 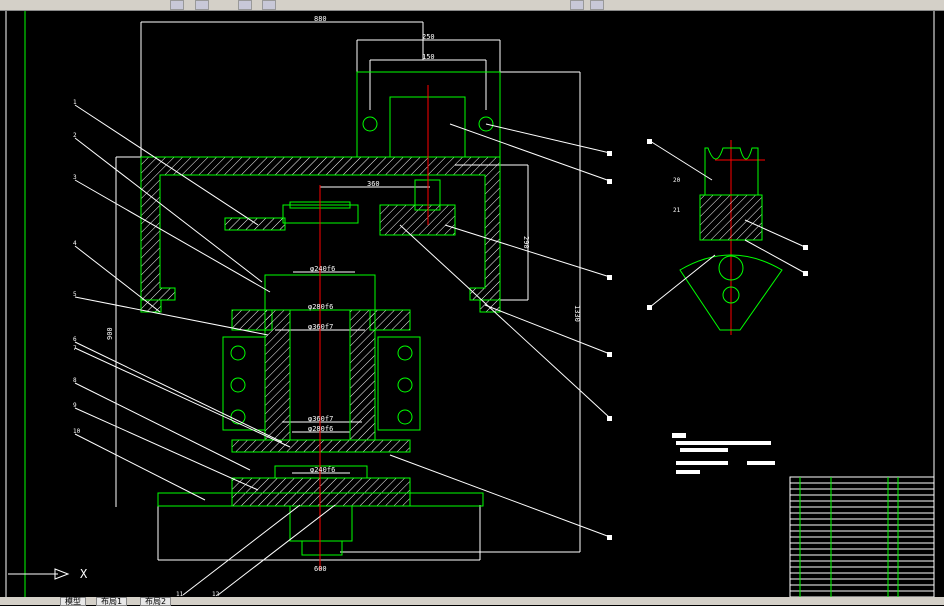 What do you see at coordinates (320, 327) in the screenshot?
I see `dim-d3: φ360f7` at bounding box center [320, 327].